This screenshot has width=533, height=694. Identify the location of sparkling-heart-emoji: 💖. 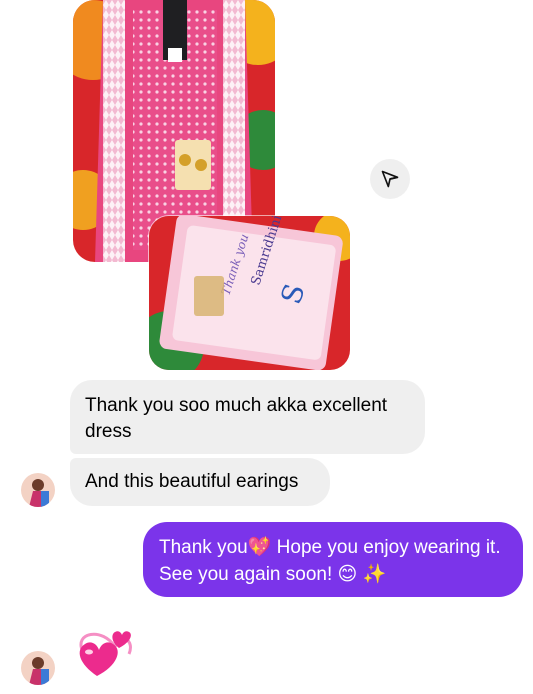
(259, 547).